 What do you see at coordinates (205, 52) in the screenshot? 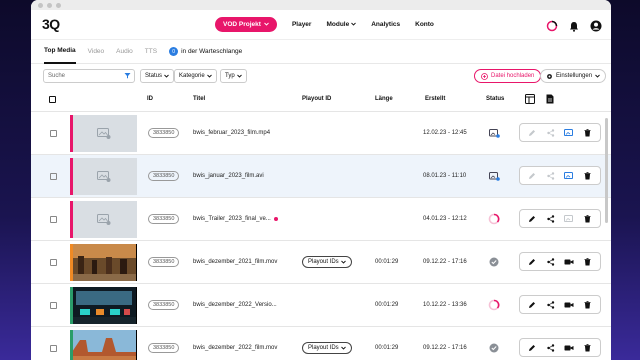
I see `queue-indicator: 0 in der Warteschlange` at bounding box center [205, 52].